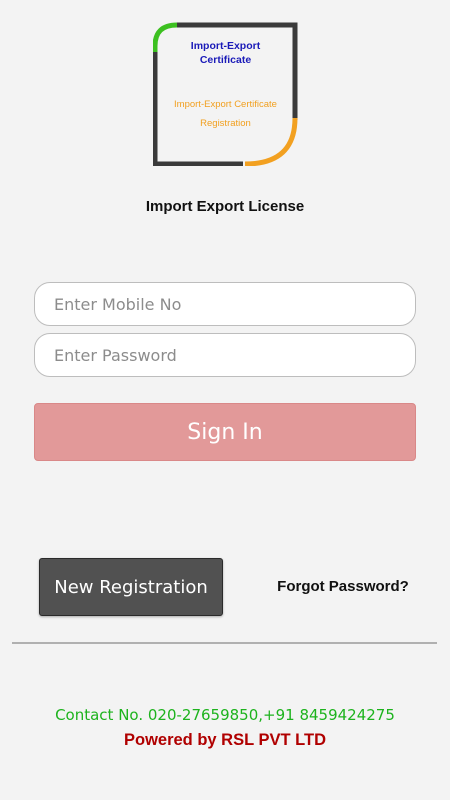 The width and height of the screenshot is (450, 800). I want to click on sign-in-button: Sign In, so click(225, 432).